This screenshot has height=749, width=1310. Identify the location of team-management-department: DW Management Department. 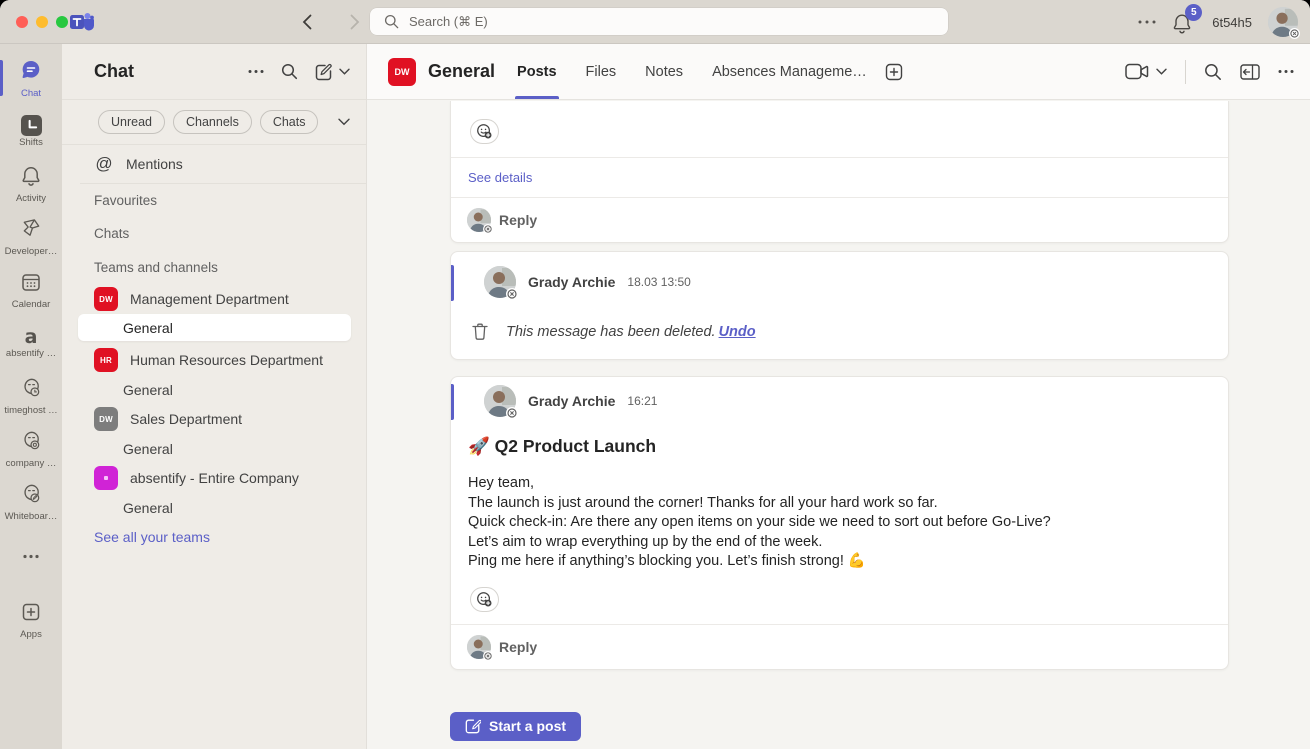
(214, 299).